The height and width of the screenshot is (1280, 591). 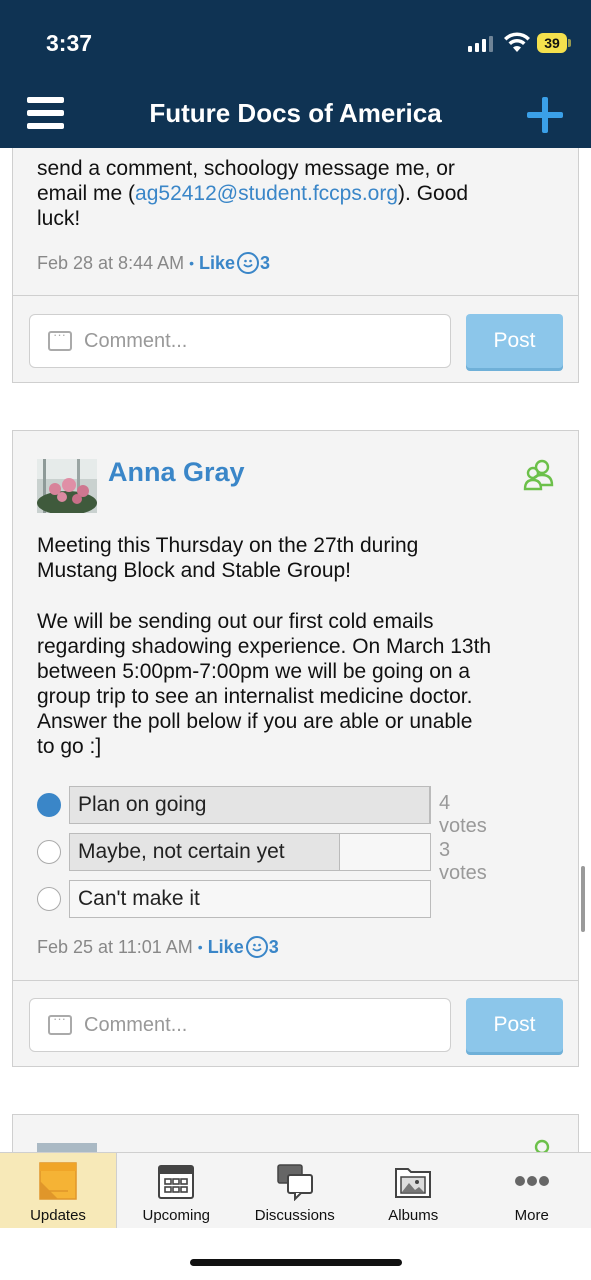 What do you see at coordinates (250, 805) in the screenshot?
I see `poll-bar: Plan on going` at bounding box center [250, 805].